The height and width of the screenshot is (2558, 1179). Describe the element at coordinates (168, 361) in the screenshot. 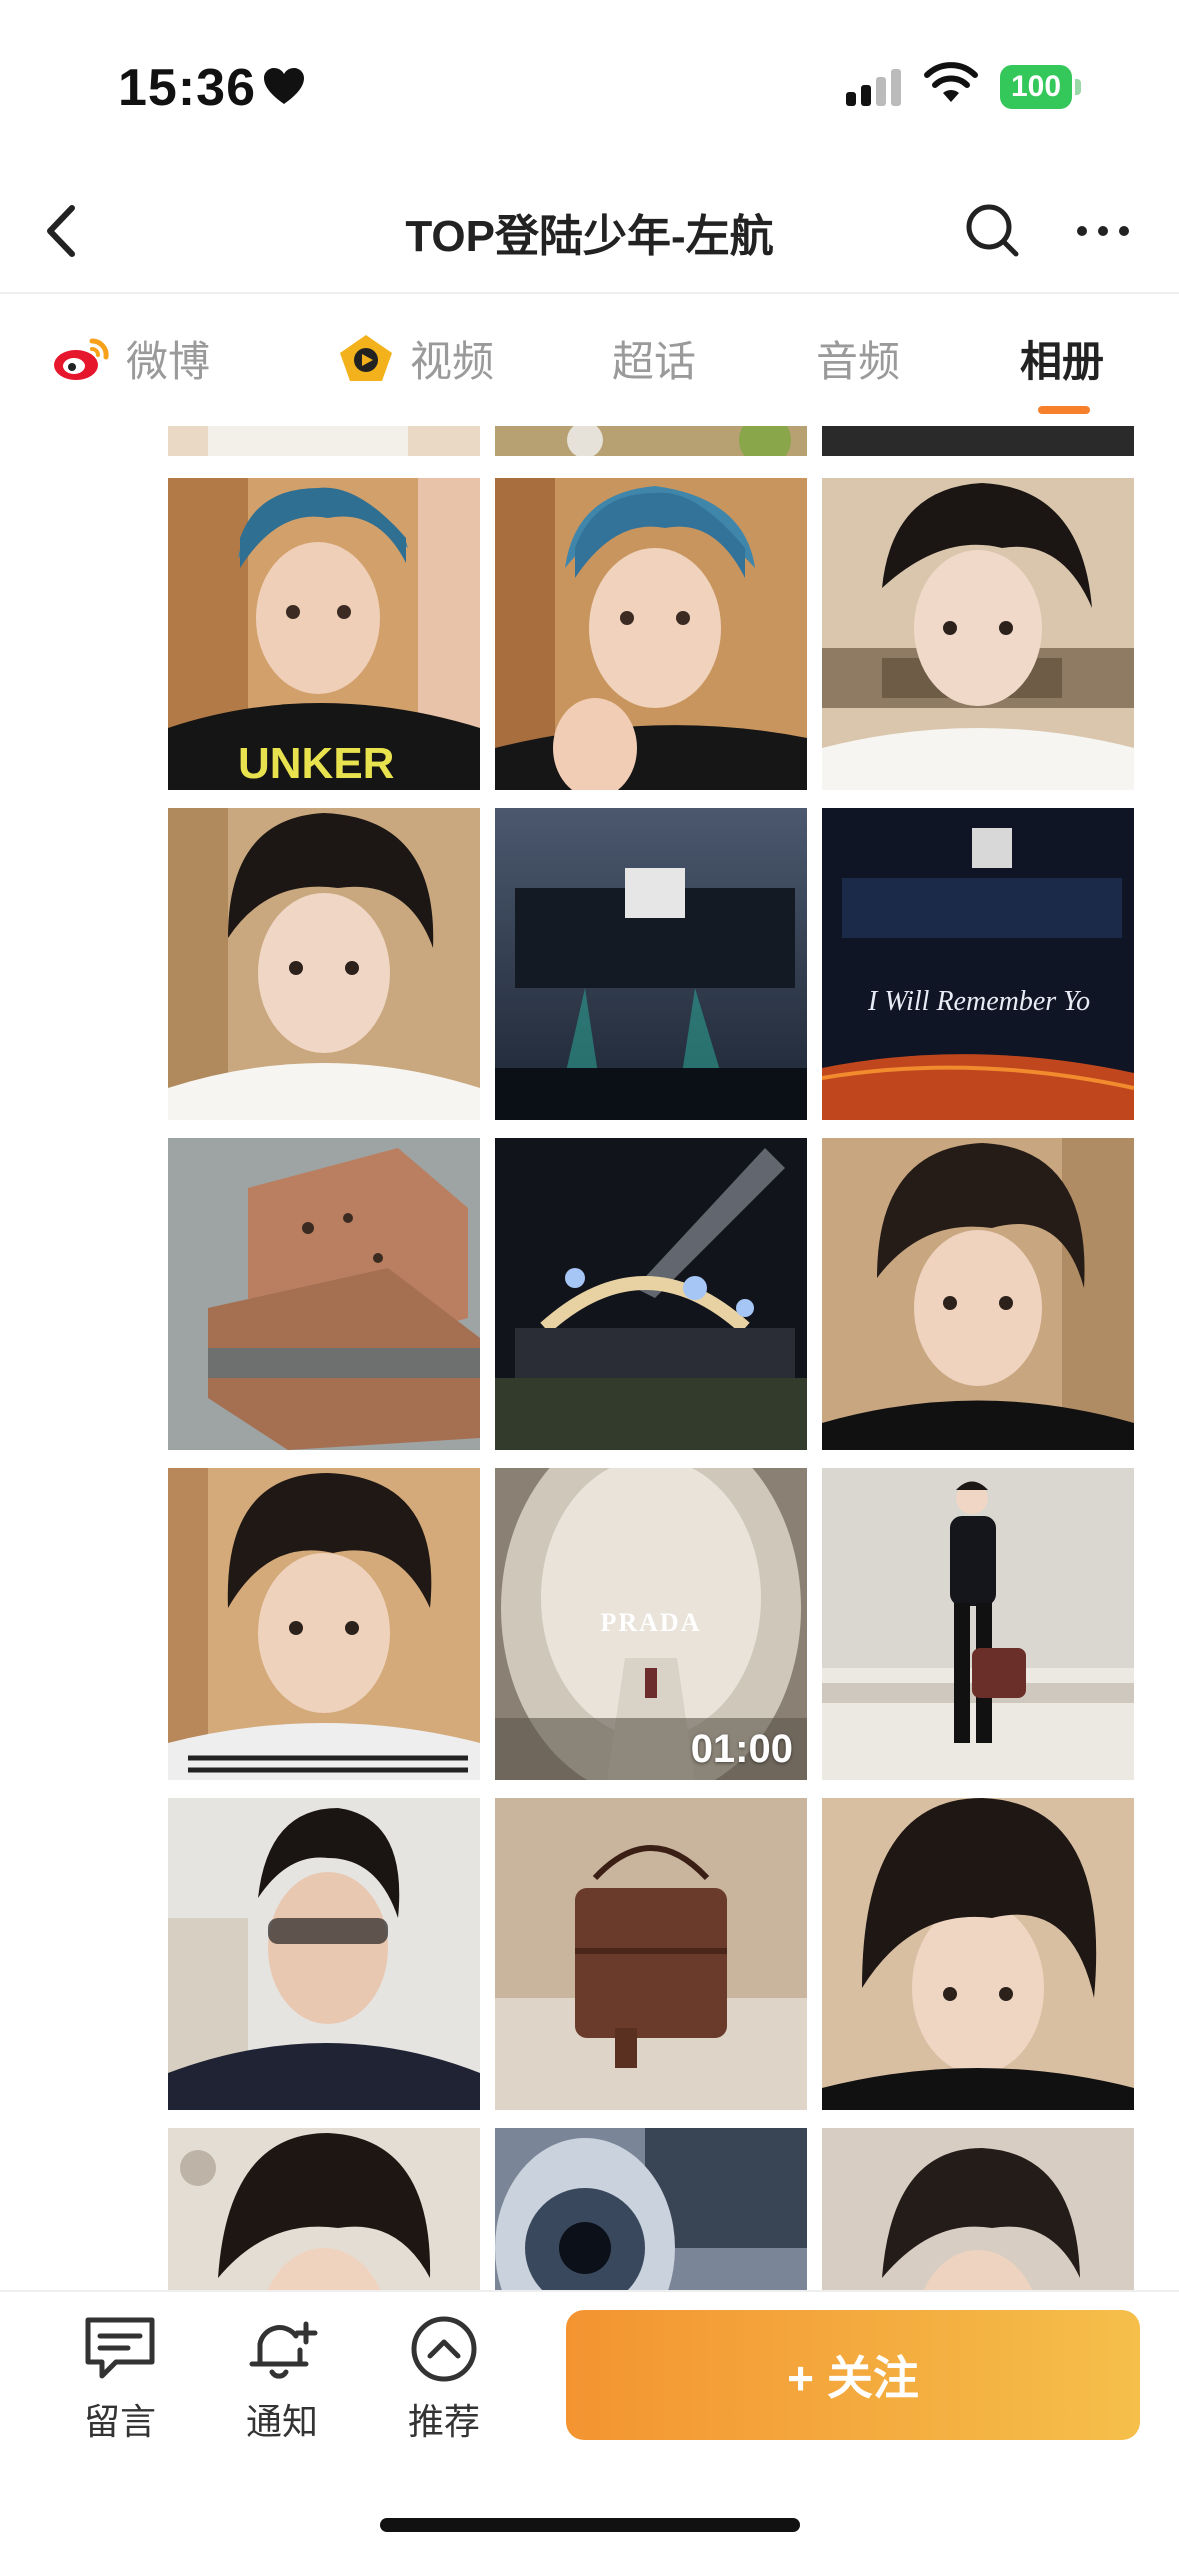

I see `tab-label: 微博` at that location.